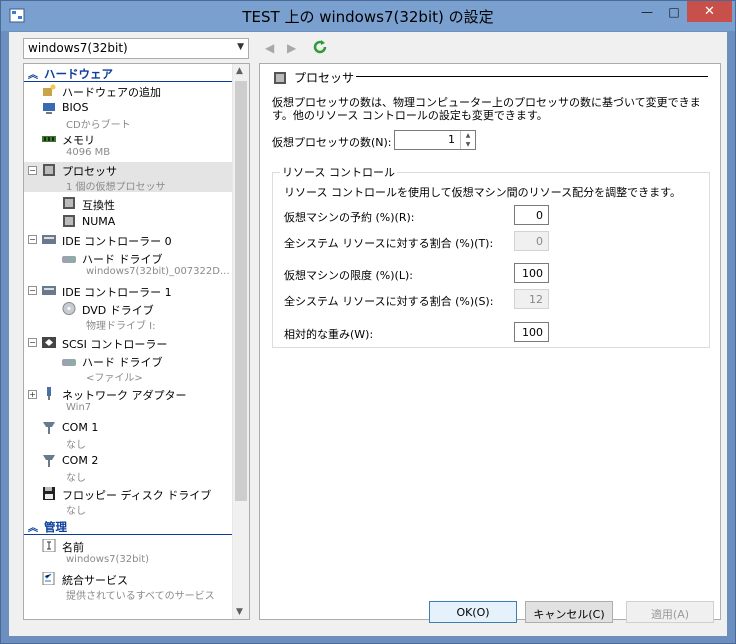 This screenshot has height=644, width=736. What do you see at coordinates (128, 177) in the screenshot?
I see `tree-item-processor: − プロセッサ 1 個の仮想プロセッサ` at bounding box center [128, 177].